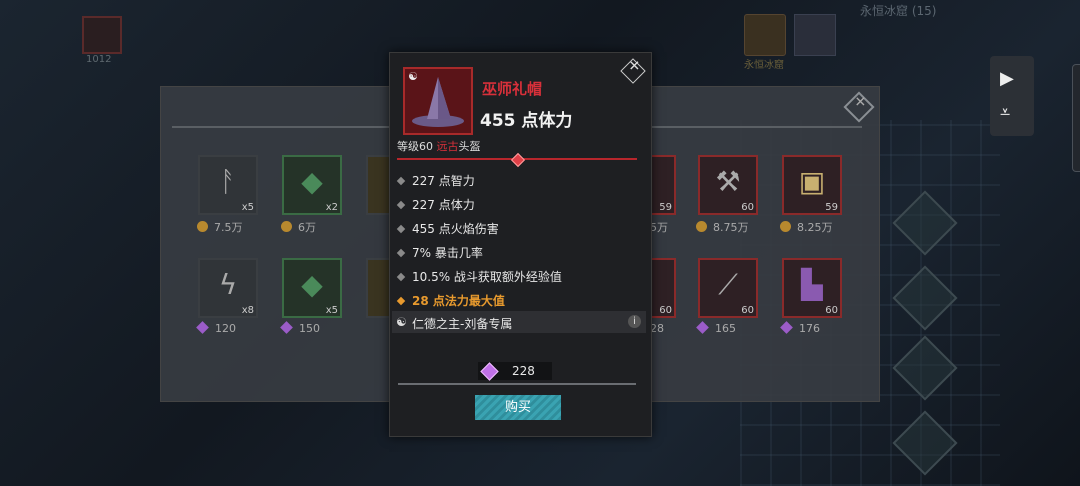 The width and height of the screenshot is (1080, 486). What do you see at coordinates (439, 146) in the screenshot?
I see `item-level-line: 等级60 远古头盔` at bounding box center [439, 146].